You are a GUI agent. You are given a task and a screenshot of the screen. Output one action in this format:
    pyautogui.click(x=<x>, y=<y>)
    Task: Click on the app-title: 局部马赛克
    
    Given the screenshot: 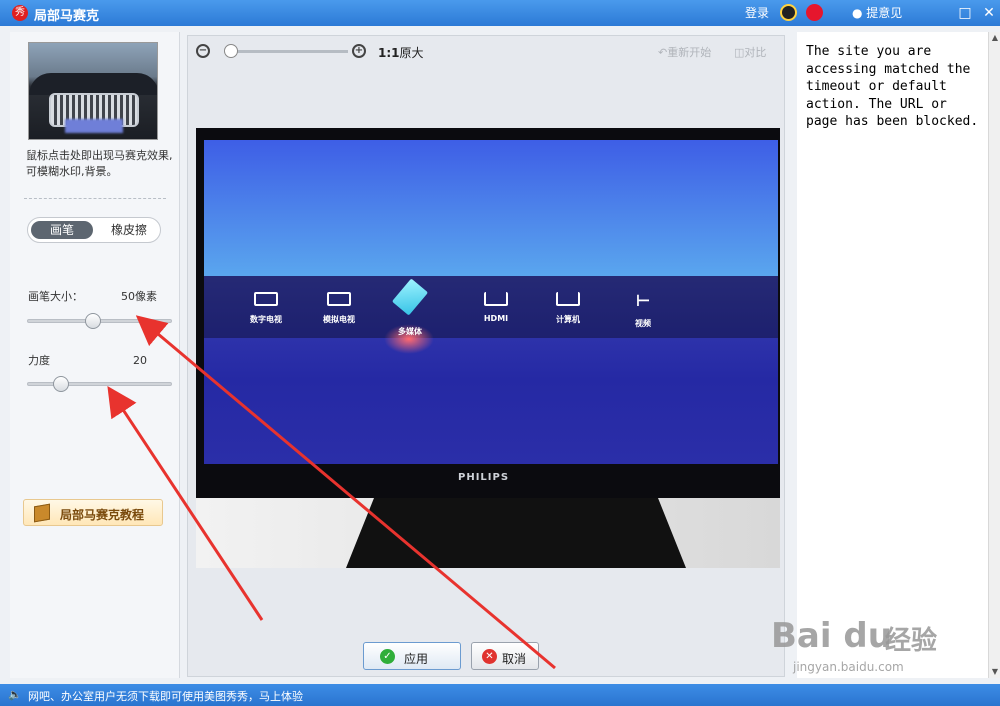 What is the action you would take?
    pyautogui.click(x=67, y=16)
    